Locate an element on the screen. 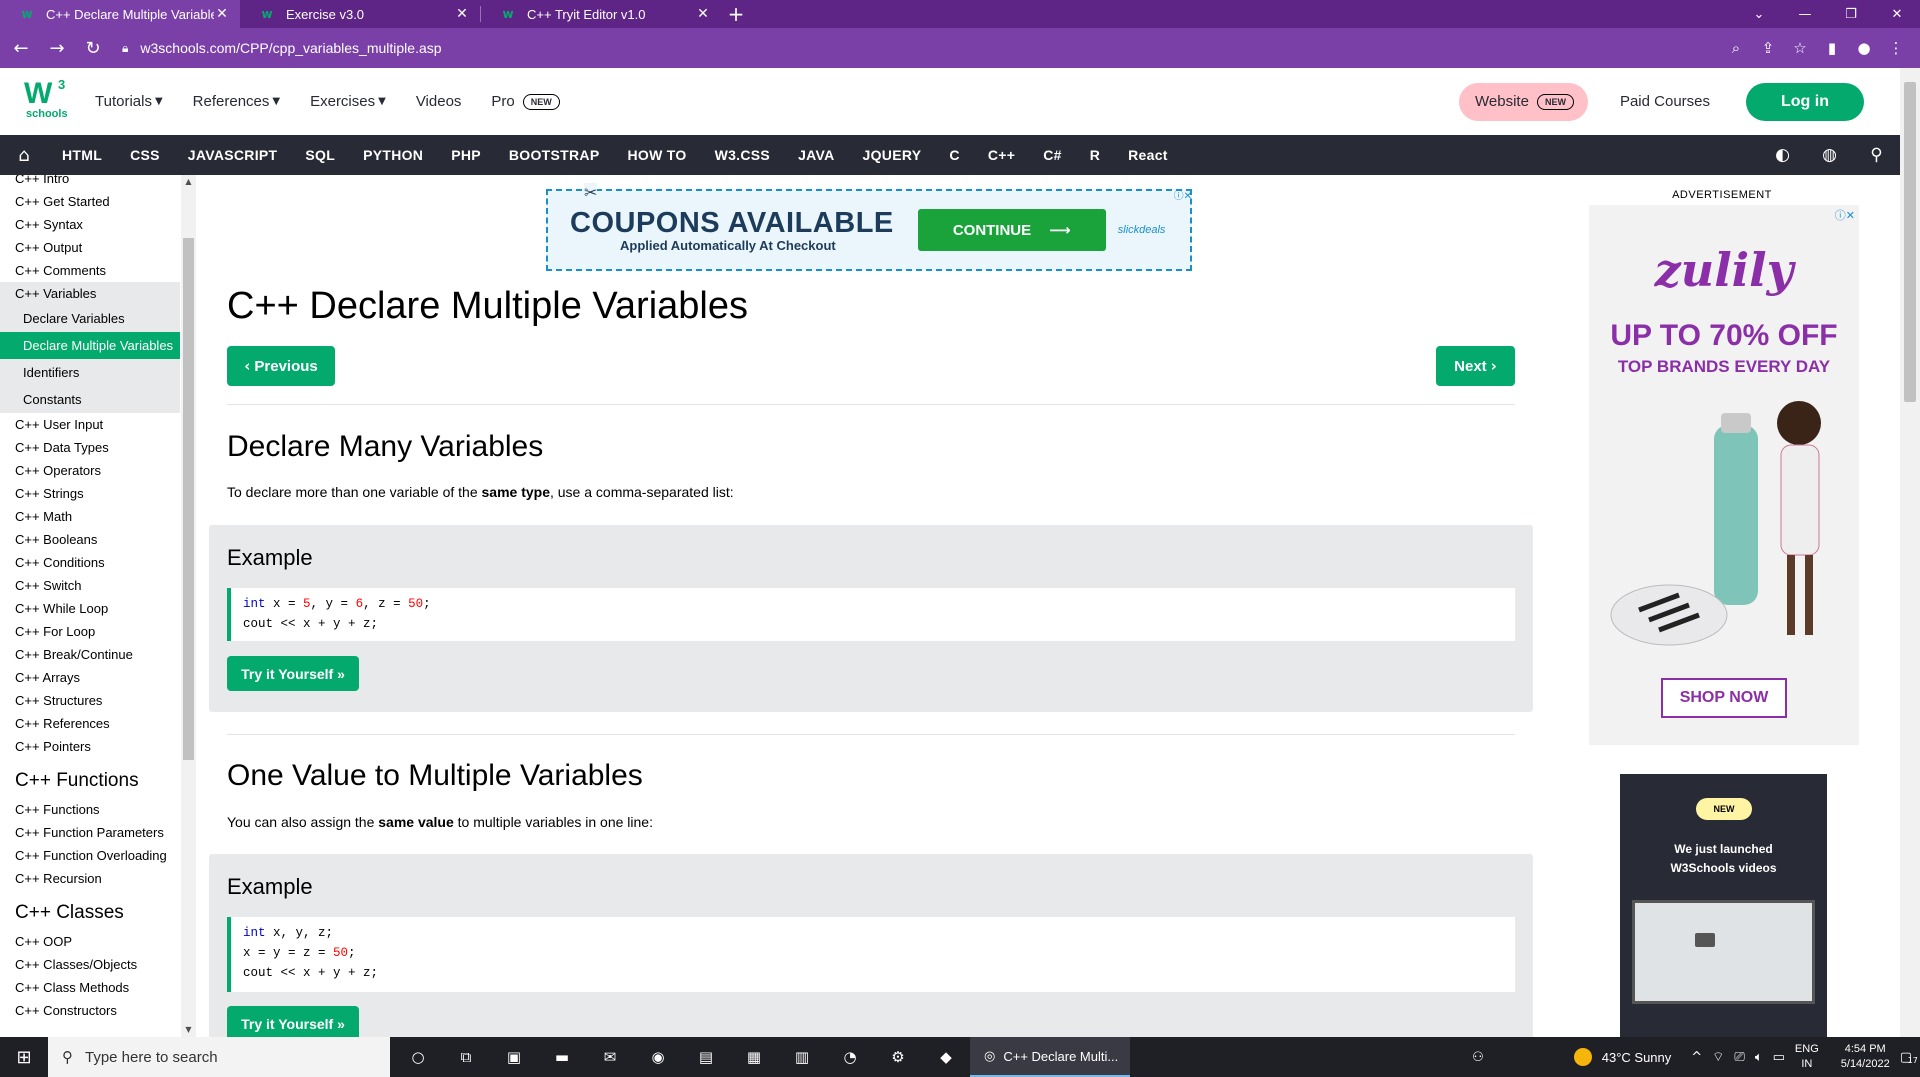 This screenshot has height=1077, width=1920. page-scrollbar is located at coordinates (1910, 552).